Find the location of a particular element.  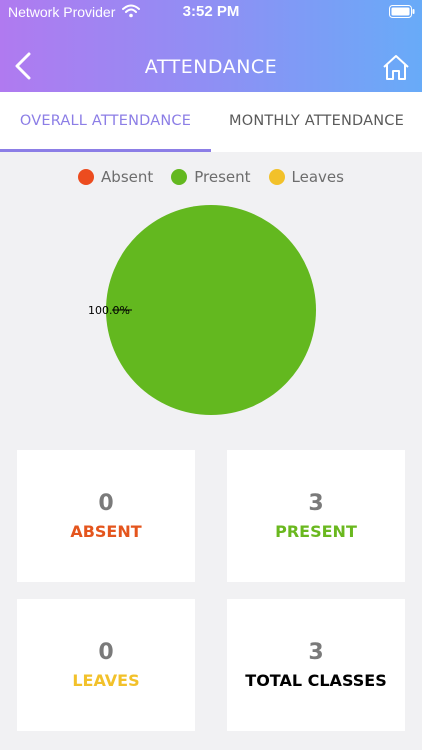

legend-label-absent: Absent is located at coordinates (127, 177).